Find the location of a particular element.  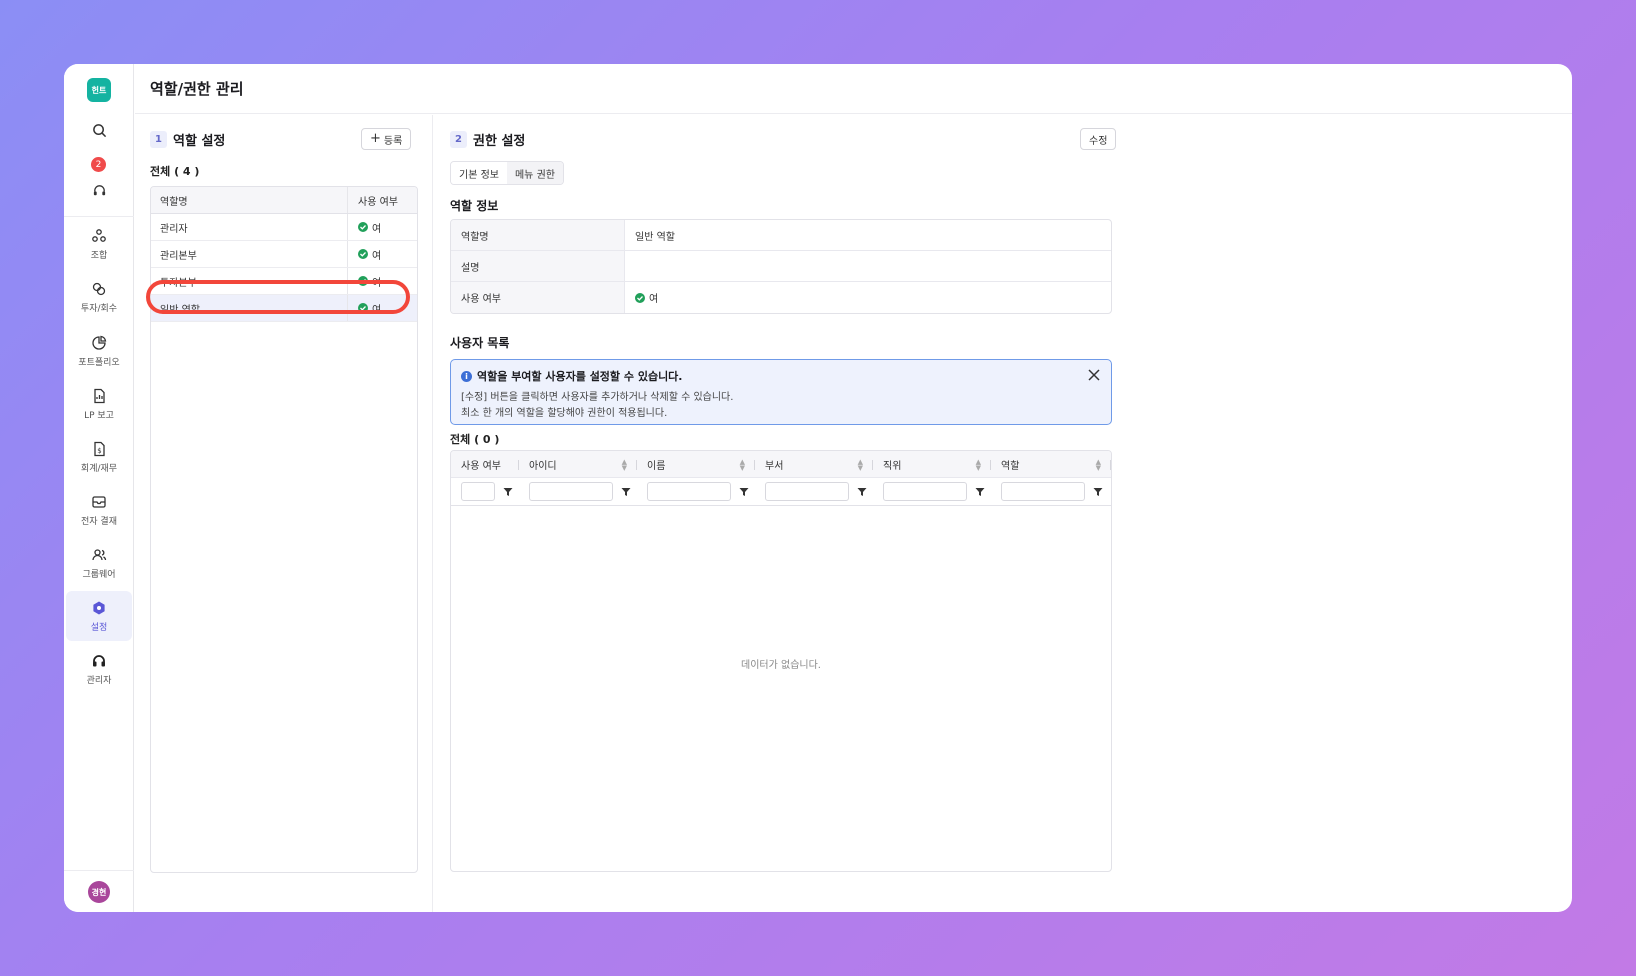

column-header-role-name: 역할명 is located at coordinates (249, 200).